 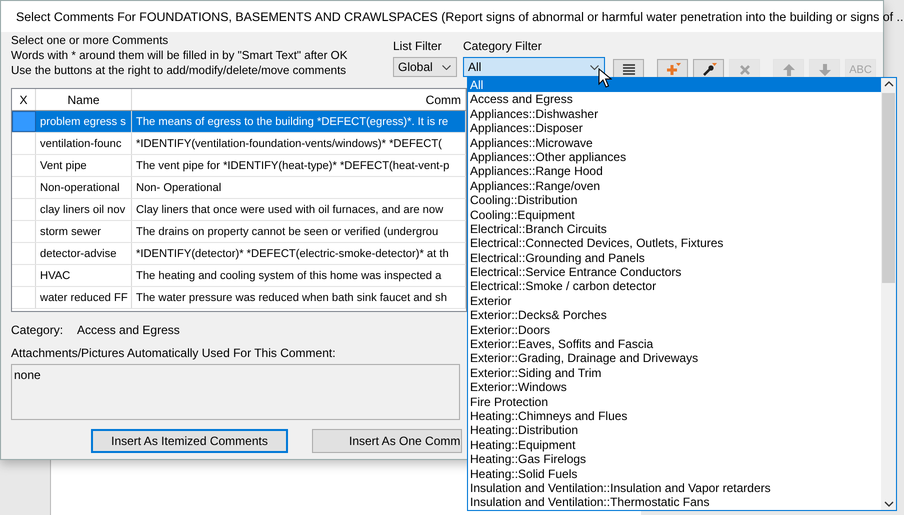 I want to click on table-row: storm sewer The drains on property cannot be seen or verified (undergrou, so click(x=239, y=232).